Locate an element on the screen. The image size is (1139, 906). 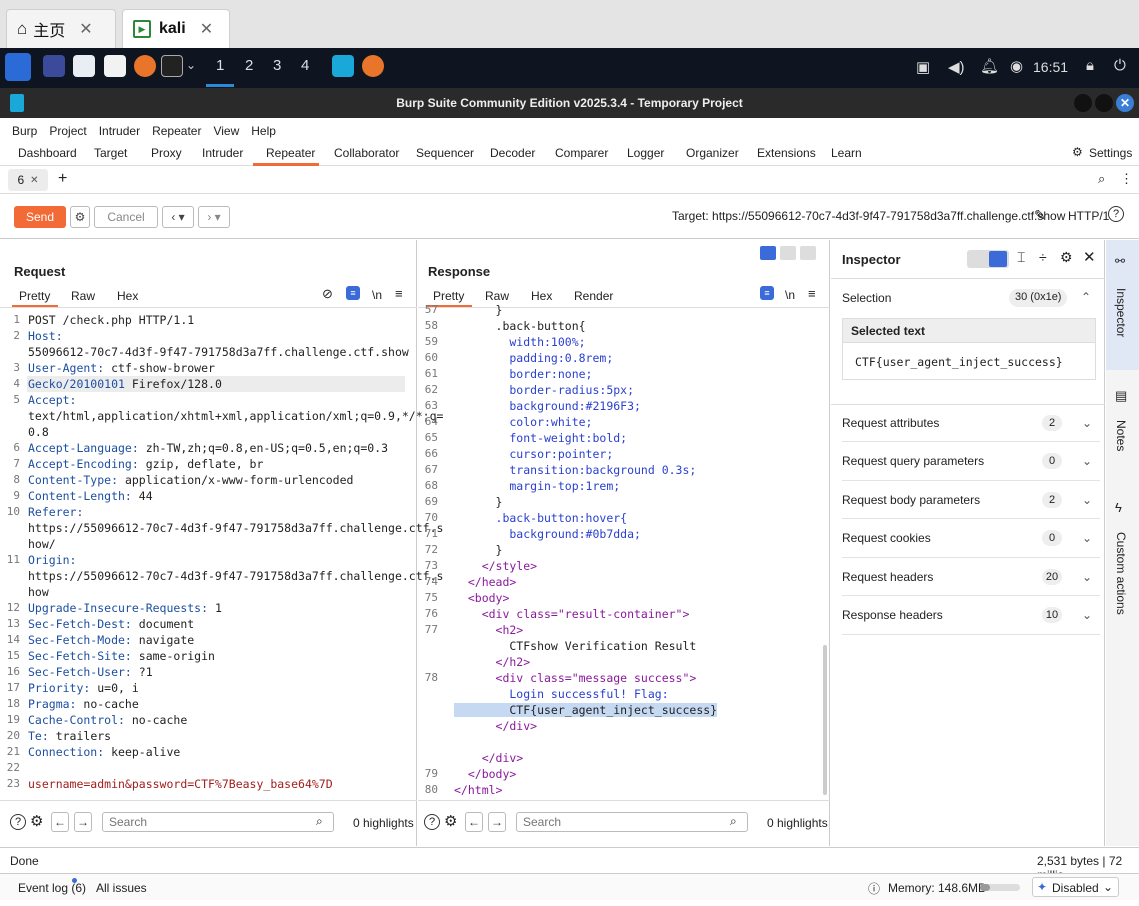
browser-tab-kali: ▶ kali ✕ is located at coordinates (176, 28).